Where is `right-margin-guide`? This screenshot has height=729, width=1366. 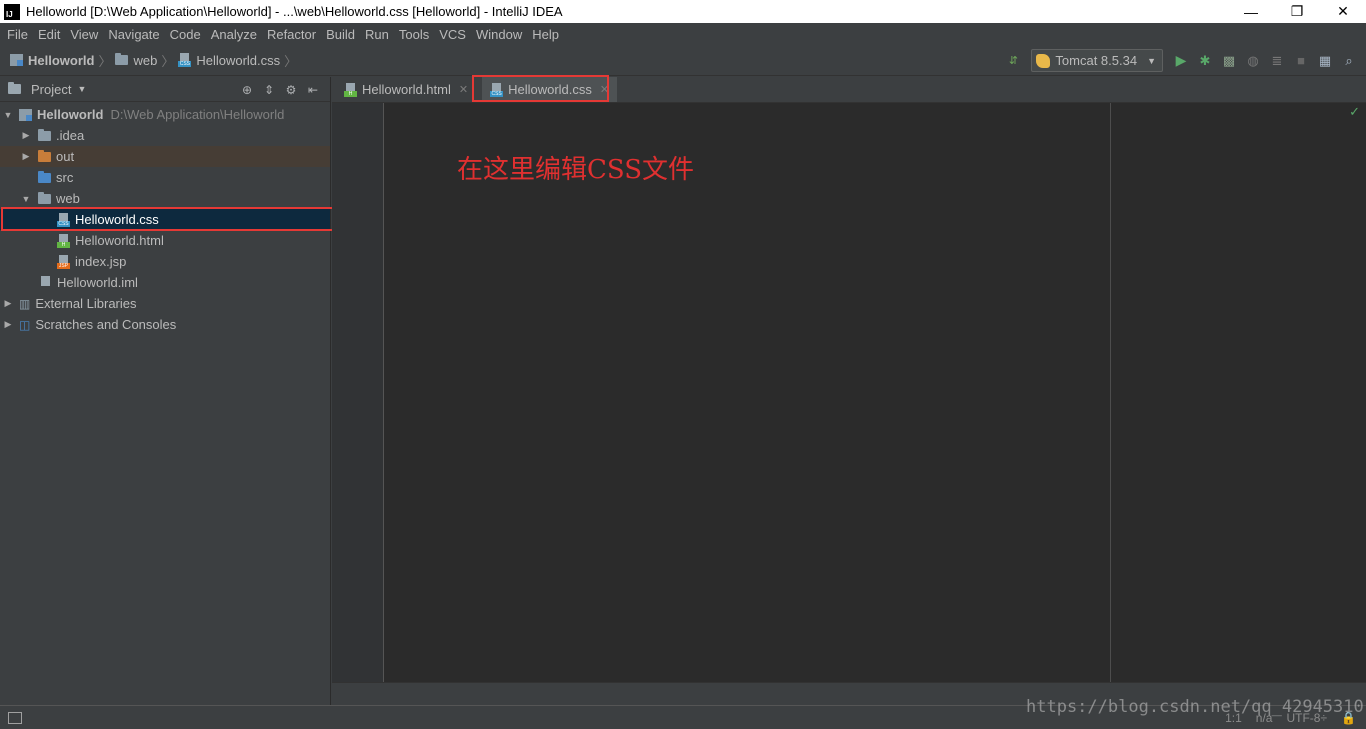
right-margin-guide is located at coordinates (1110, 392).